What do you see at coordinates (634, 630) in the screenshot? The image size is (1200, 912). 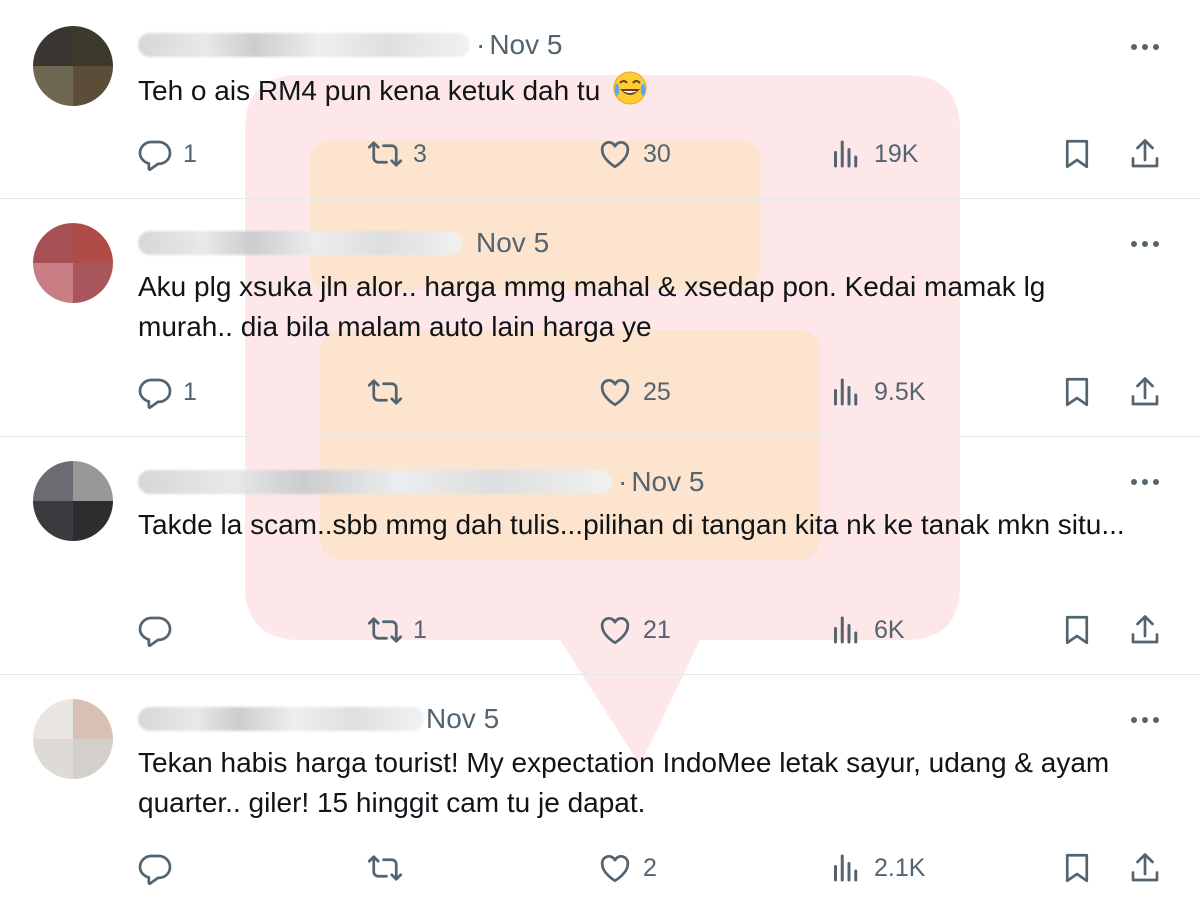 I see `like-button: 21` at bounding box center [634, 630].